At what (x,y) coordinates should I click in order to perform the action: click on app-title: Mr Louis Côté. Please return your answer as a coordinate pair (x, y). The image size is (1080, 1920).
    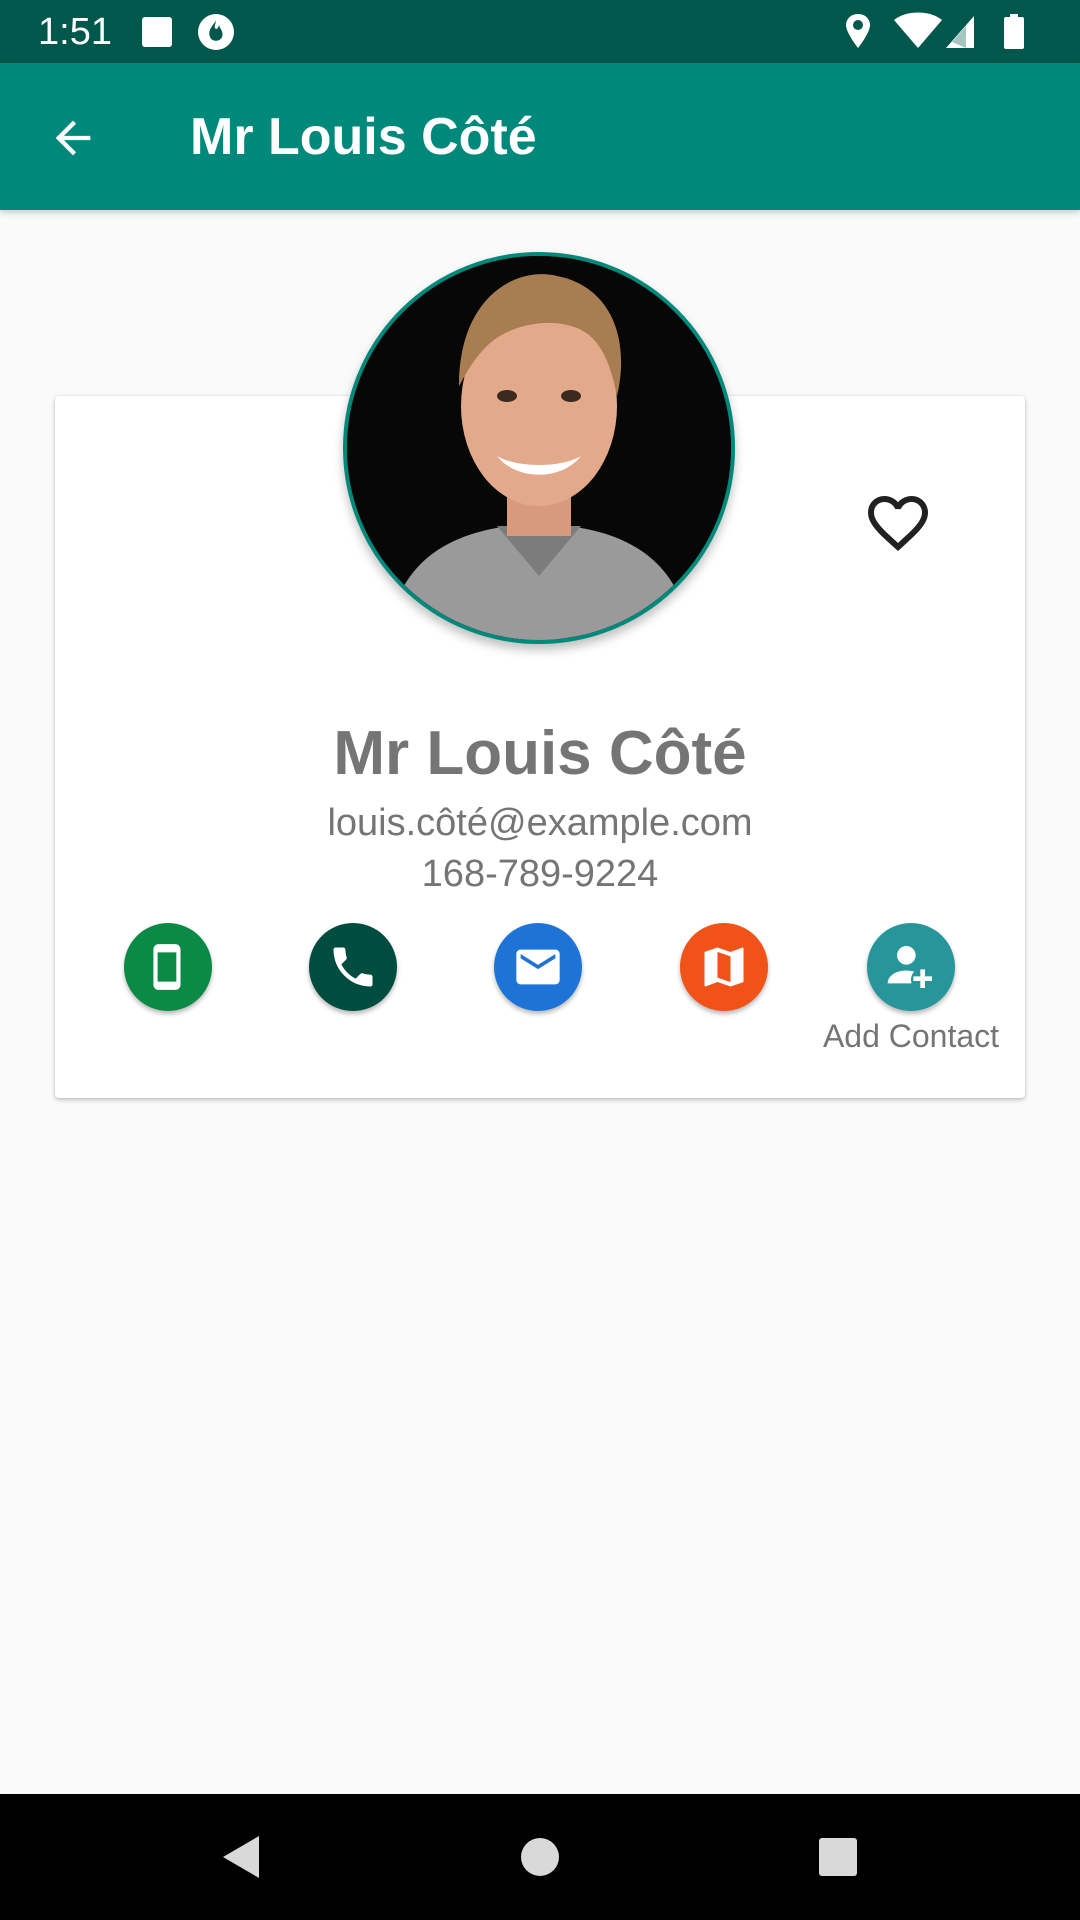
    Looking at the image, I should click on (363, 137).